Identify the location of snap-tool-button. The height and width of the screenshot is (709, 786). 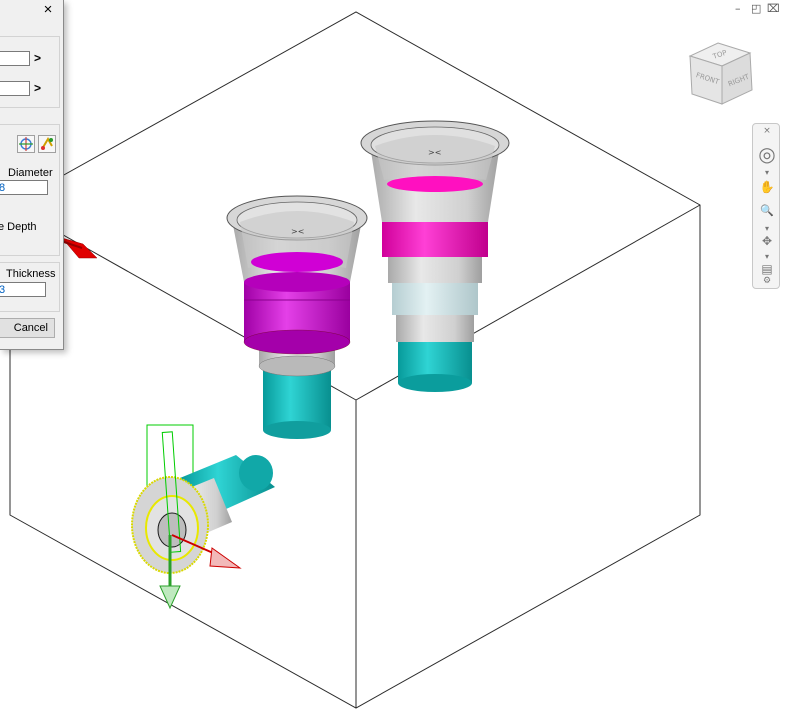
(47, 144).